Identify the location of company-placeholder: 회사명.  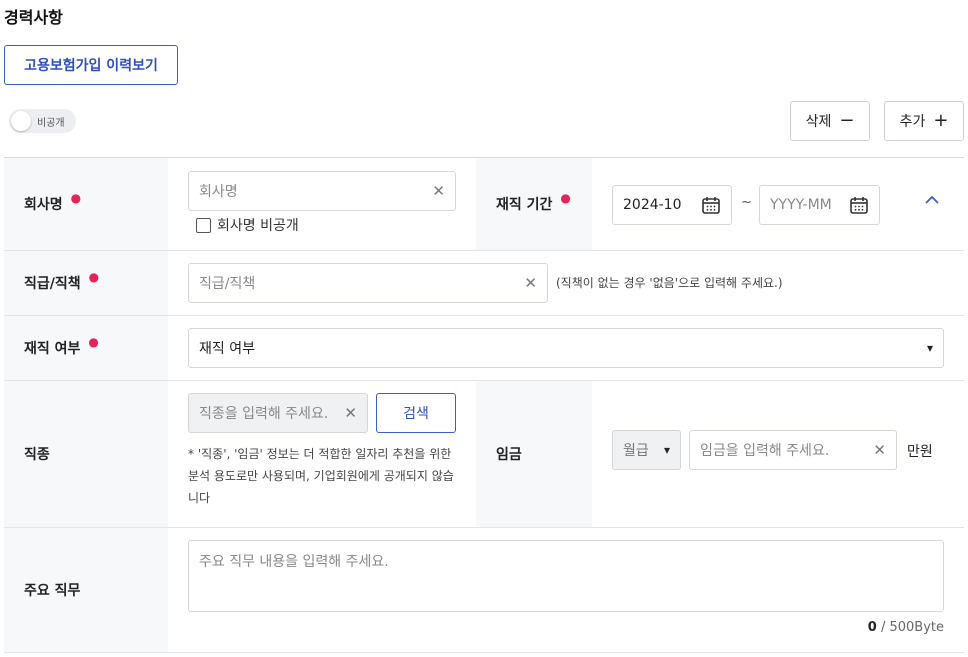
(218, 192).